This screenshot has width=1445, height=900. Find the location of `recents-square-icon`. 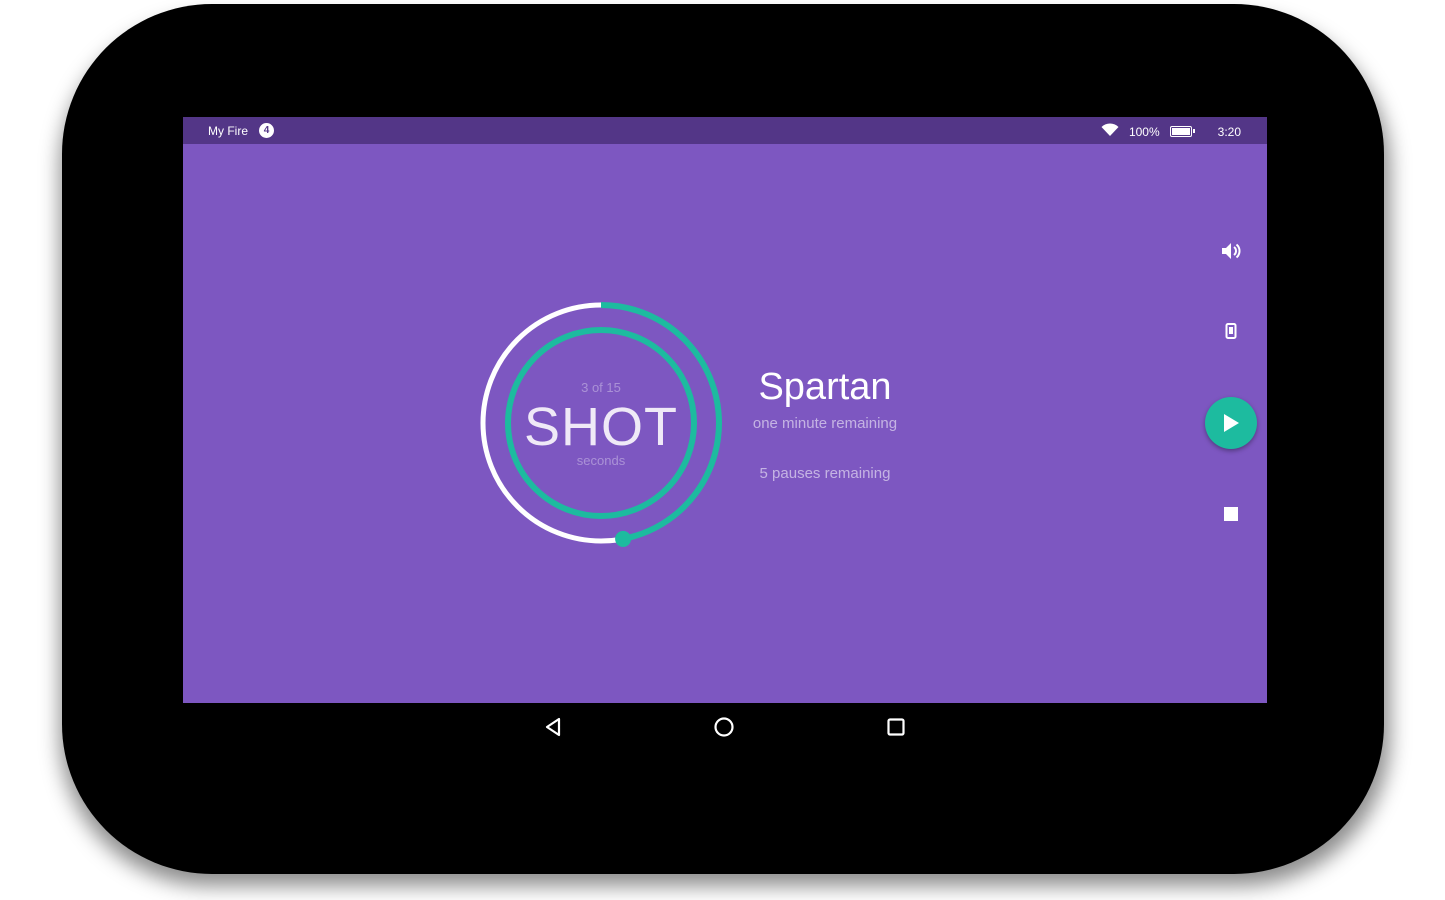

recents-square-icon is located at coordinates (896, 727).